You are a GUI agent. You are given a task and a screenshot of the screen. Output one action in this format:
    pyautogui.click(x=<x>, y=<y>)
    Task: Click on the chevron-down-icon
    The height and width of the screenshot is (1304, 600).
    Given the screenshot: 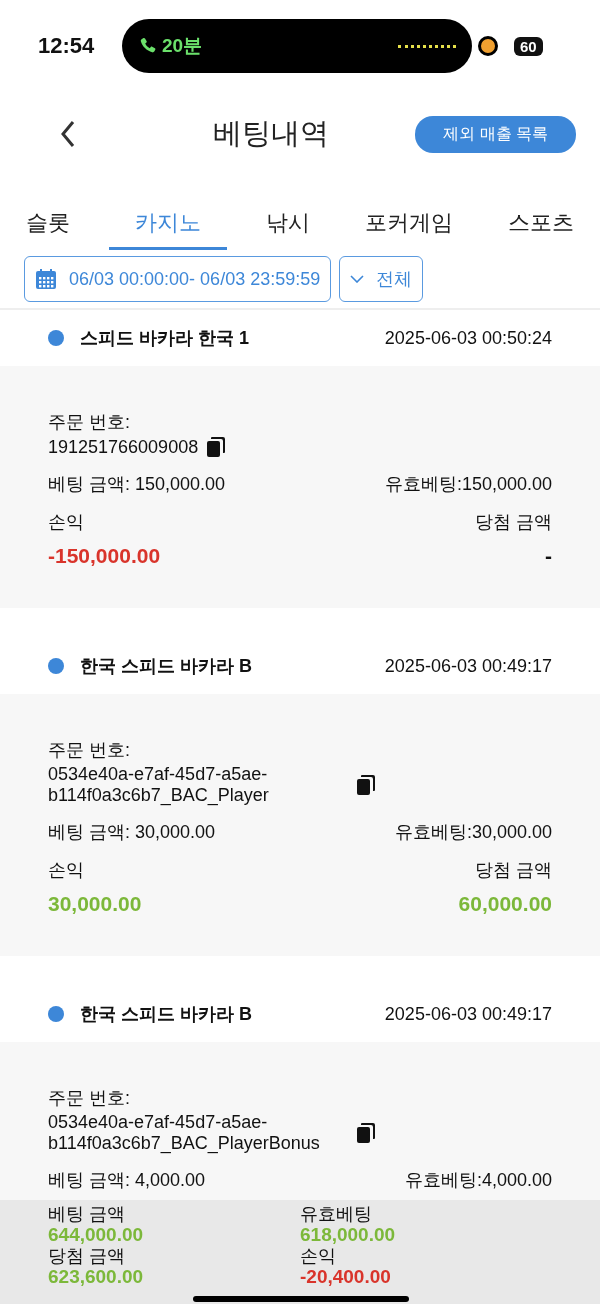 What is the action you would take?
    pyautogui.click(x=357, y=279)
    